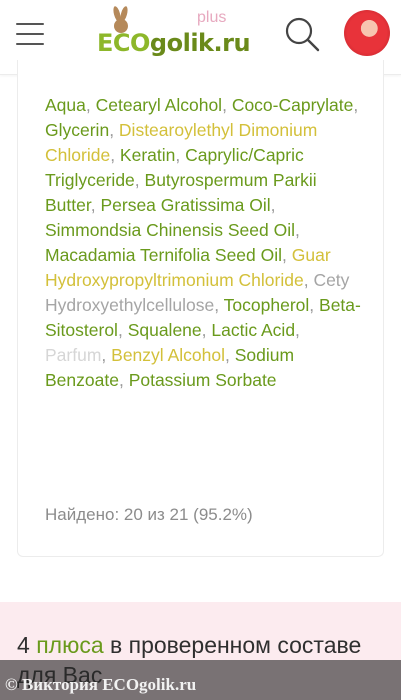  Describe the element at coordinates (65, 105) in the screenshot. I see `ingredient-item: Aqua` at that location.